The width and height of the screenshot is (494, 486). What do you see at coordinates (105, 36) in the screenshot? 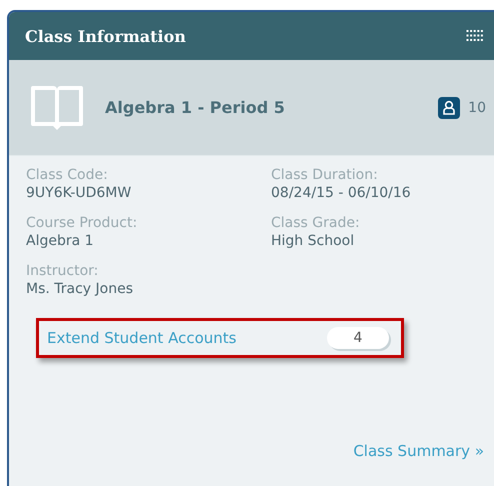
I see `panel-title: Class Information` at bounding box center [105, 36].